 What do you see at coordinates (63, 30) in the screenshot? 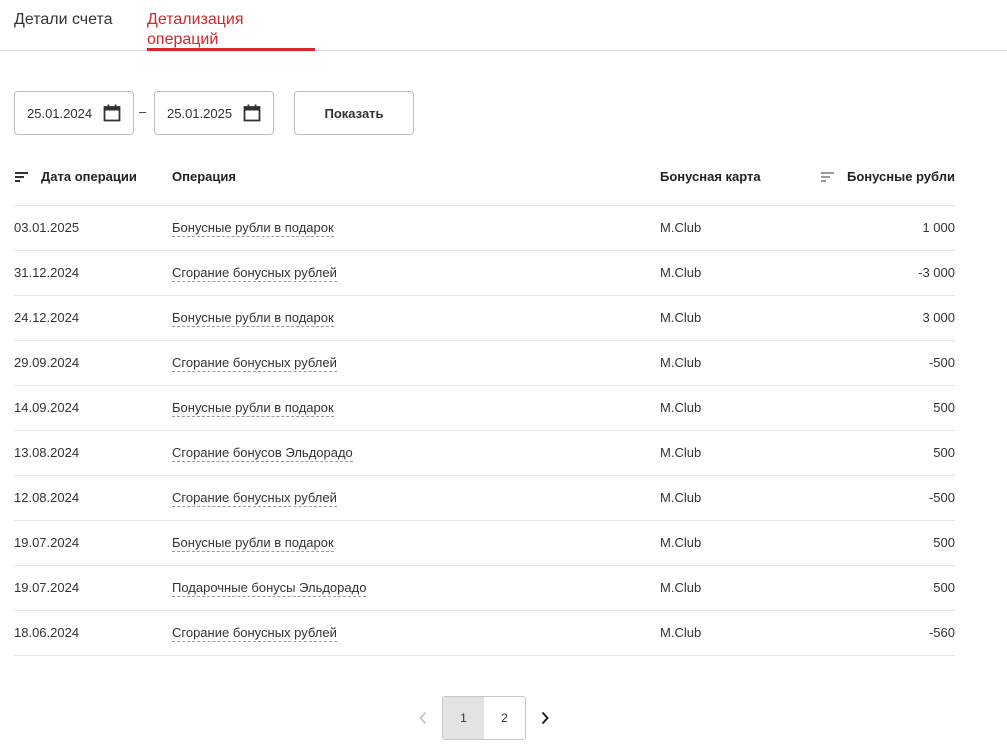
I see `tab-account-details: Детали счета` at bounding box center [63, 30].